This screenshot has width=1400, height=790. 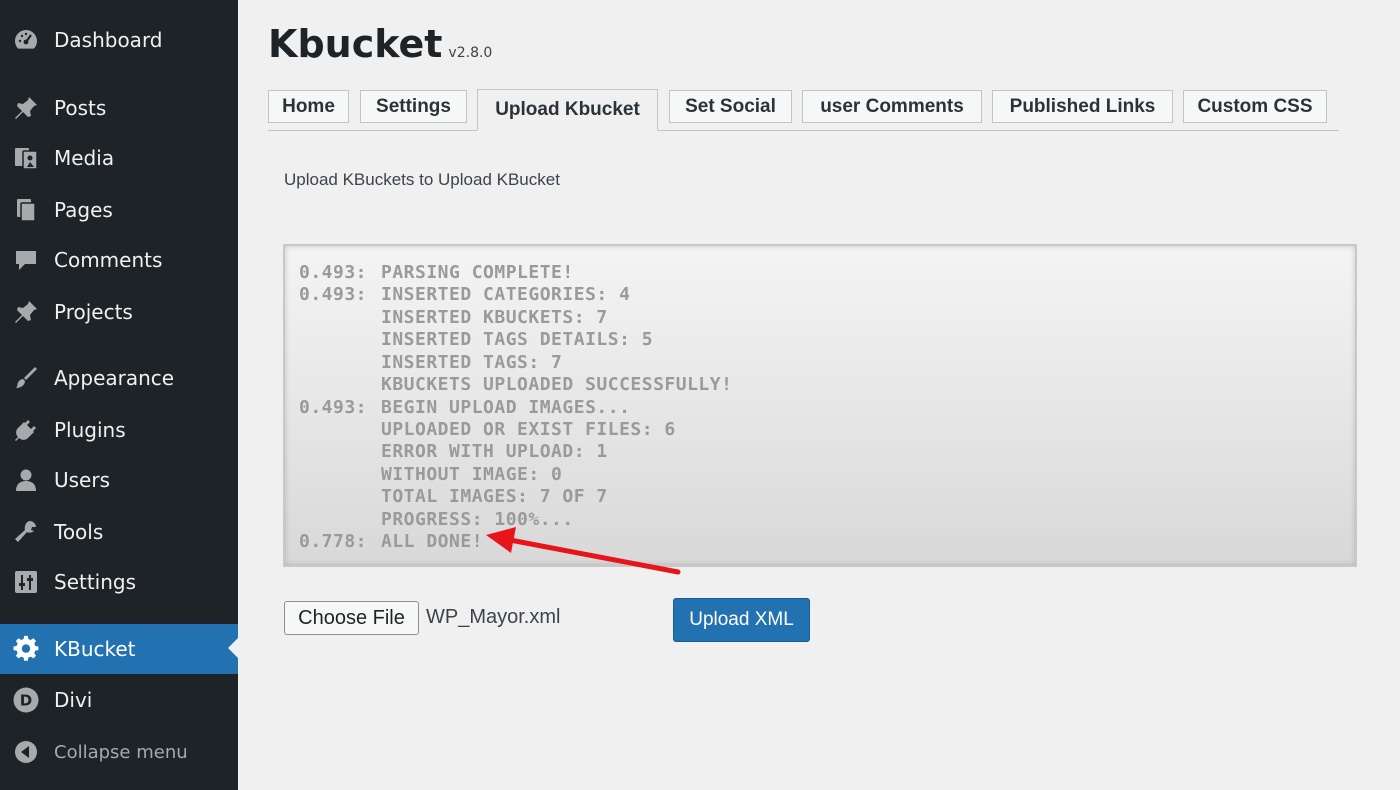 I want to click on svg-text: D, so click(x=26, y=701).